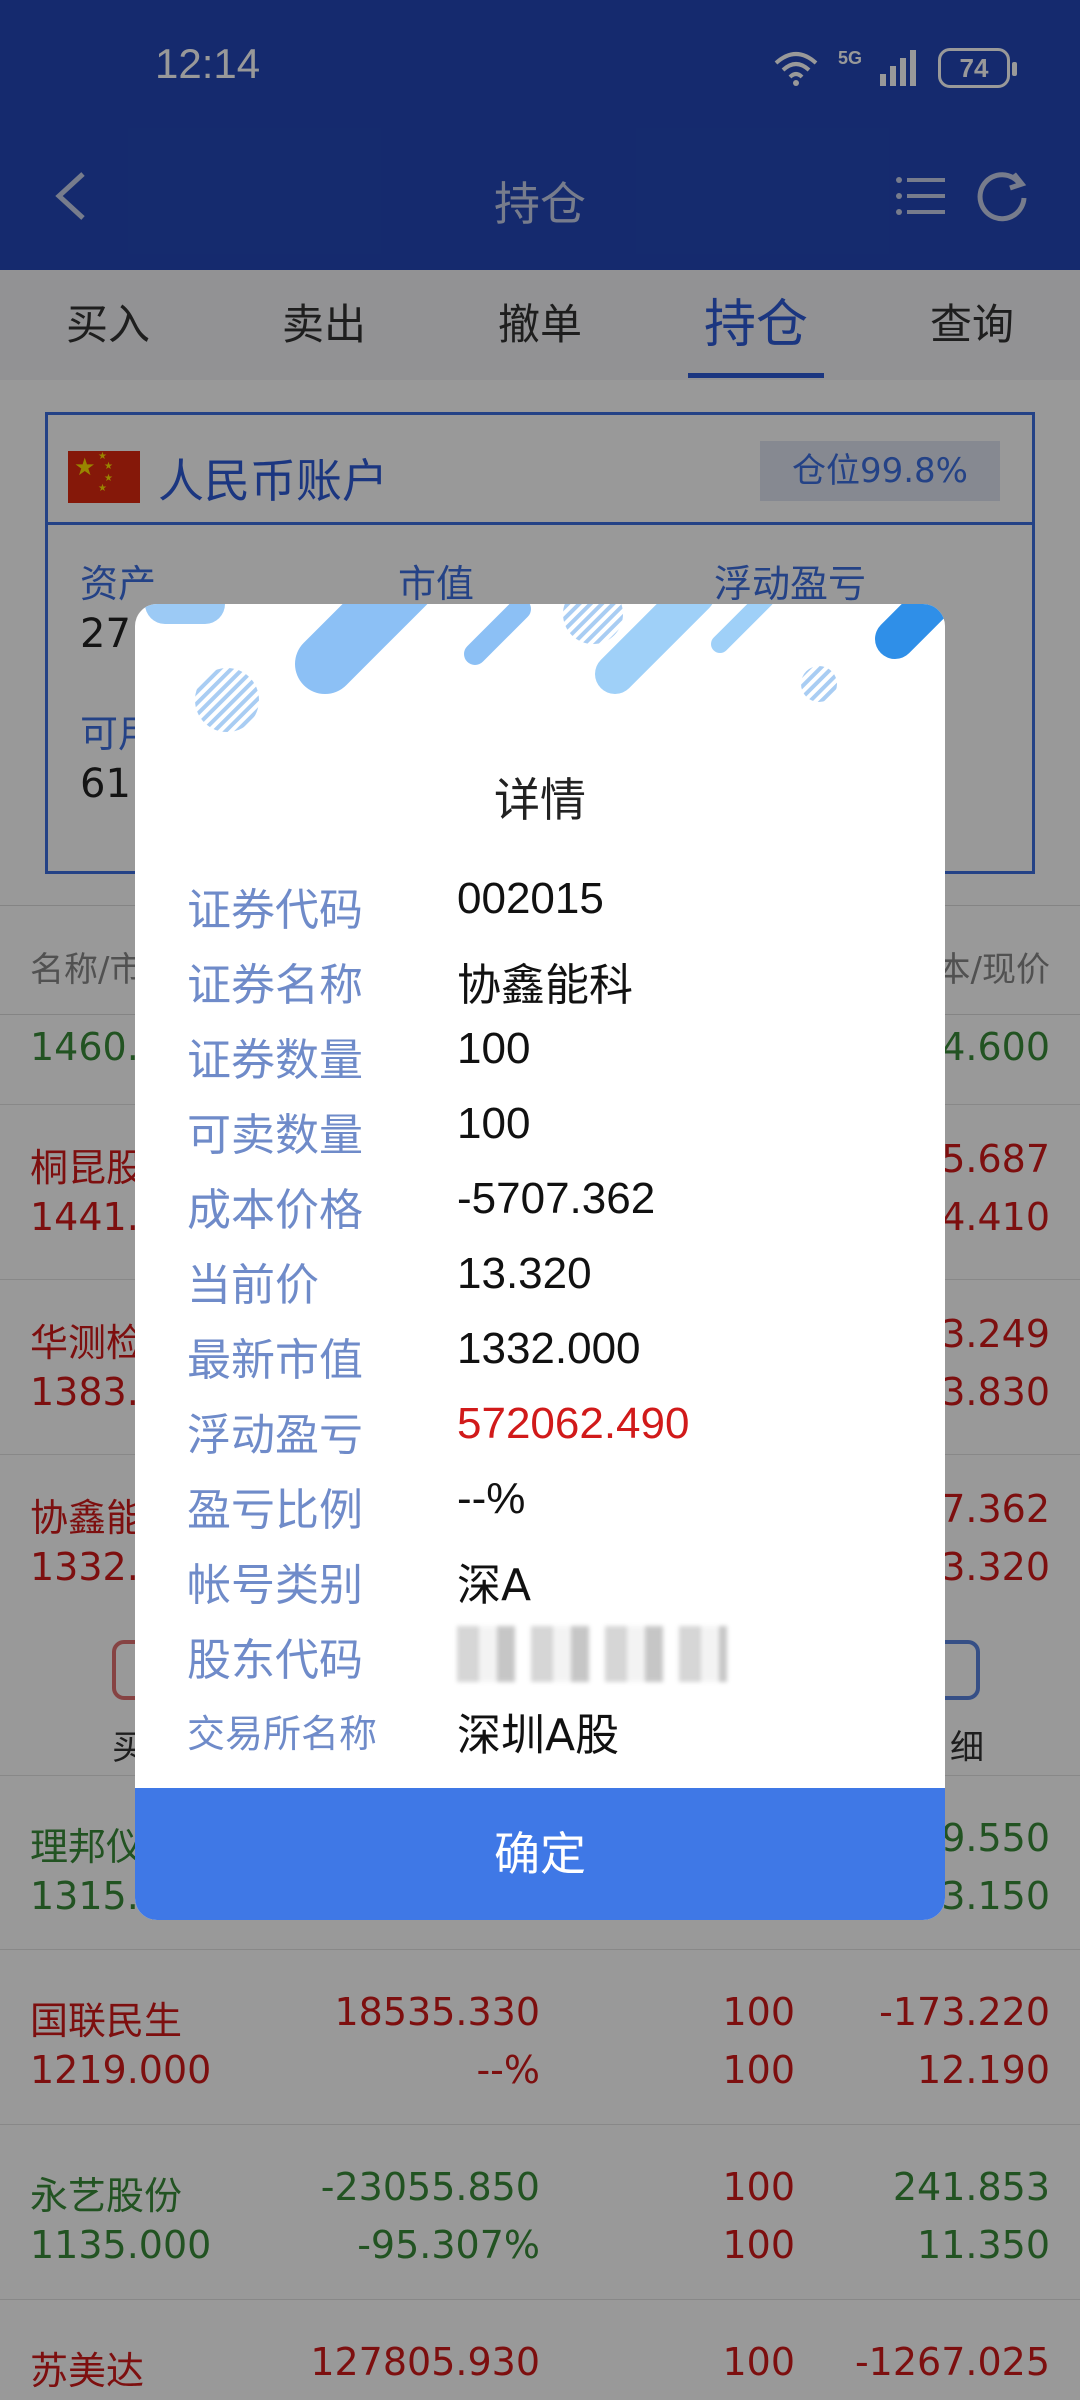 This screenshot has height=2400, width=1080. What do you see at coordinates (275, 1060) in the screenshot?
I see `detail-label: 证券数量` at bounding box center [275, 1060].